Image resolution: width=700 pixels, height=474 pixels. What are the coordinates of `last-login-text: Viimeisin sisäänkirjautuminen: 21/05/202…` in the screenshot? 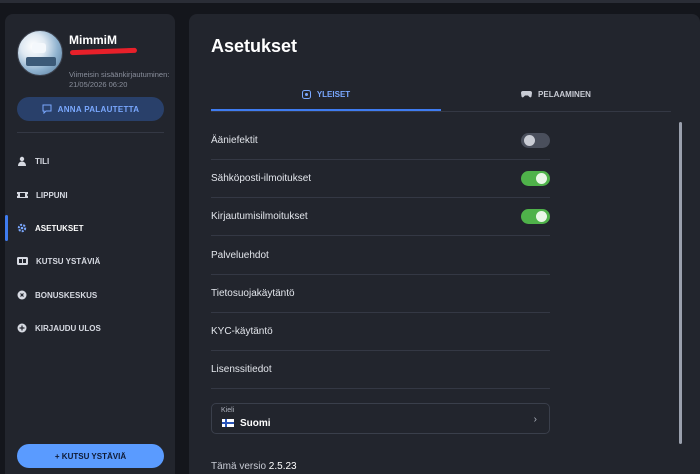 It's located at (119, 79).